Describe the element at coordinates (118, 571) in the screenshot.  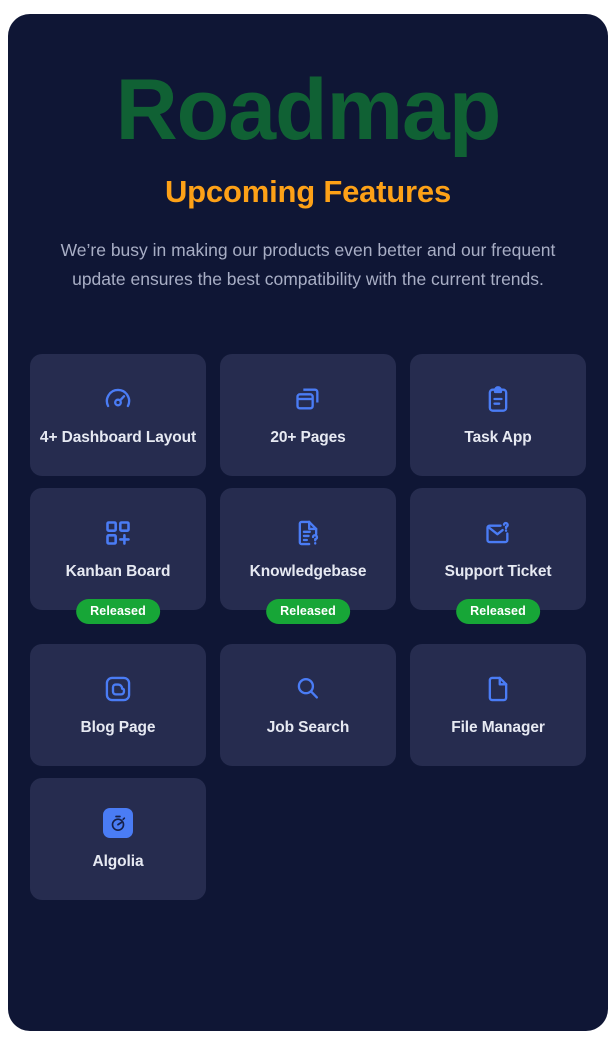
I see `feature-card-label: Kanban Board` at that location.